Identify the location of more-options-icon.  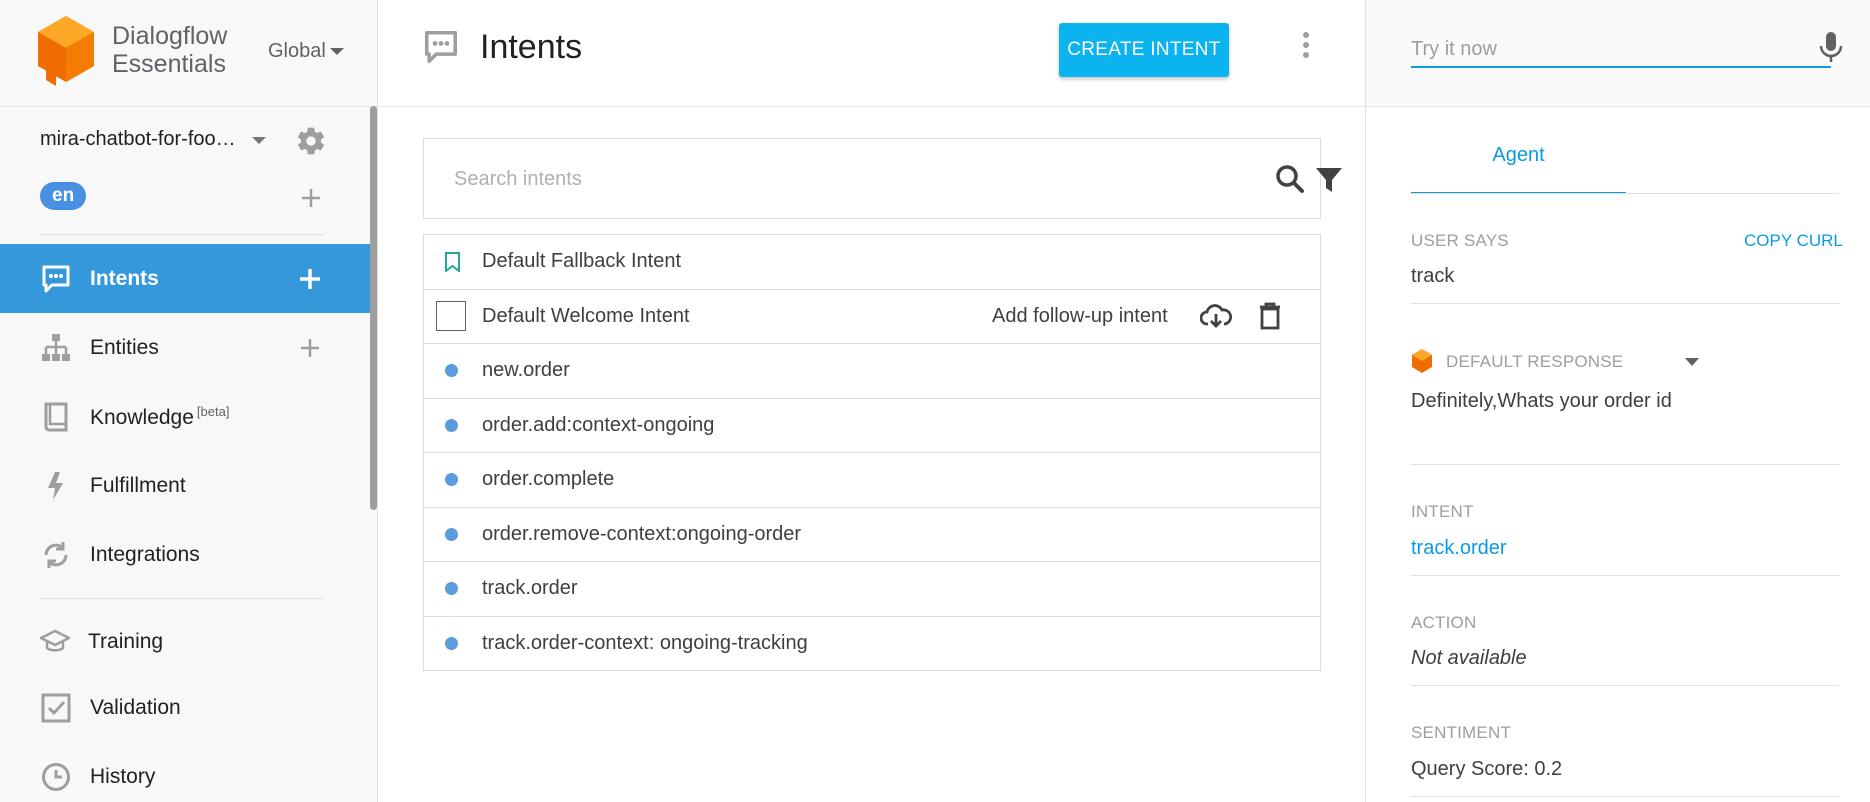
(1306, 45).